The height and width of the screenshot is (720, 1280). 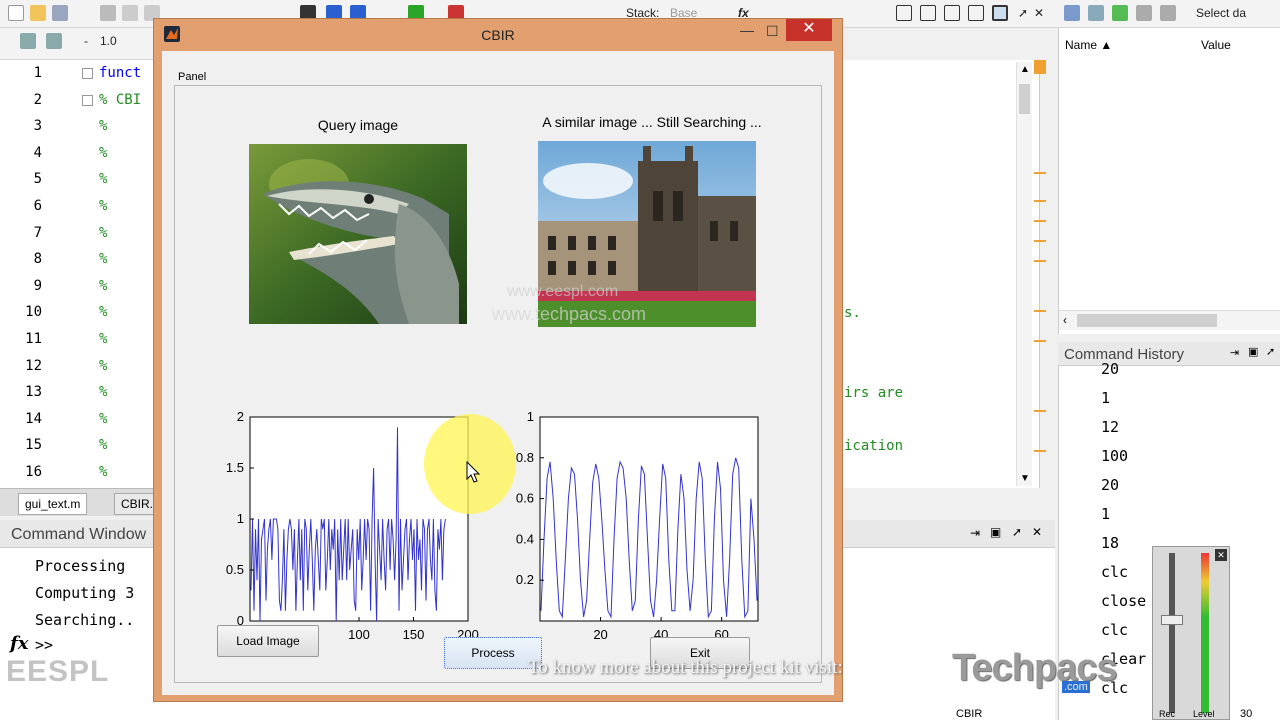 I want to click on workspace-hscroll: ‹, so click(x=1169, y=320).